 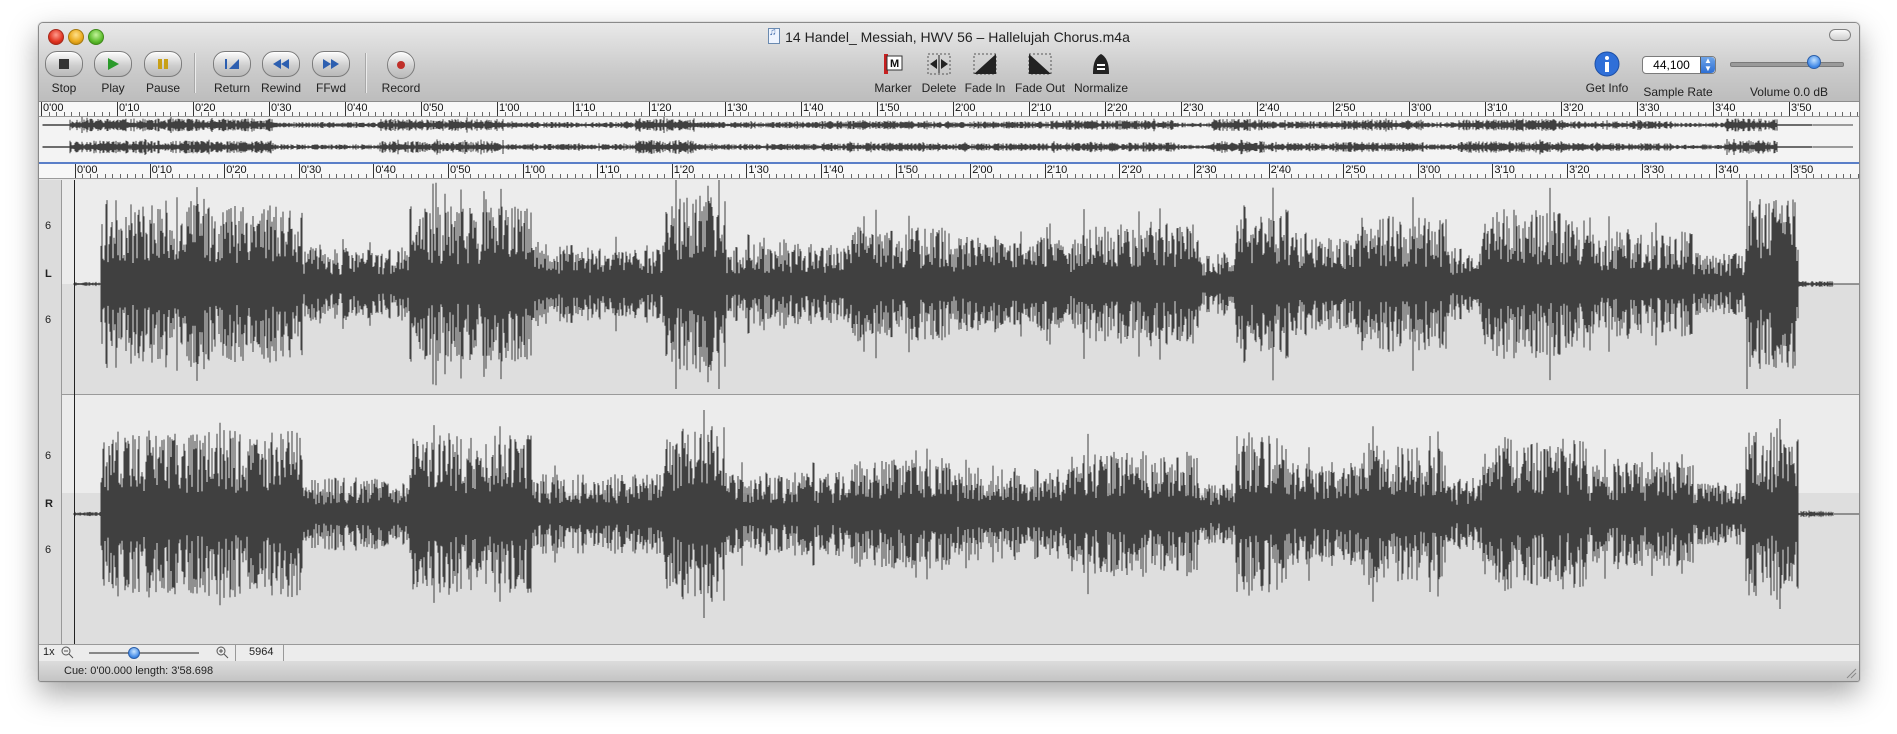 I want to click on record-button: Record, so click(x=401, y=73).